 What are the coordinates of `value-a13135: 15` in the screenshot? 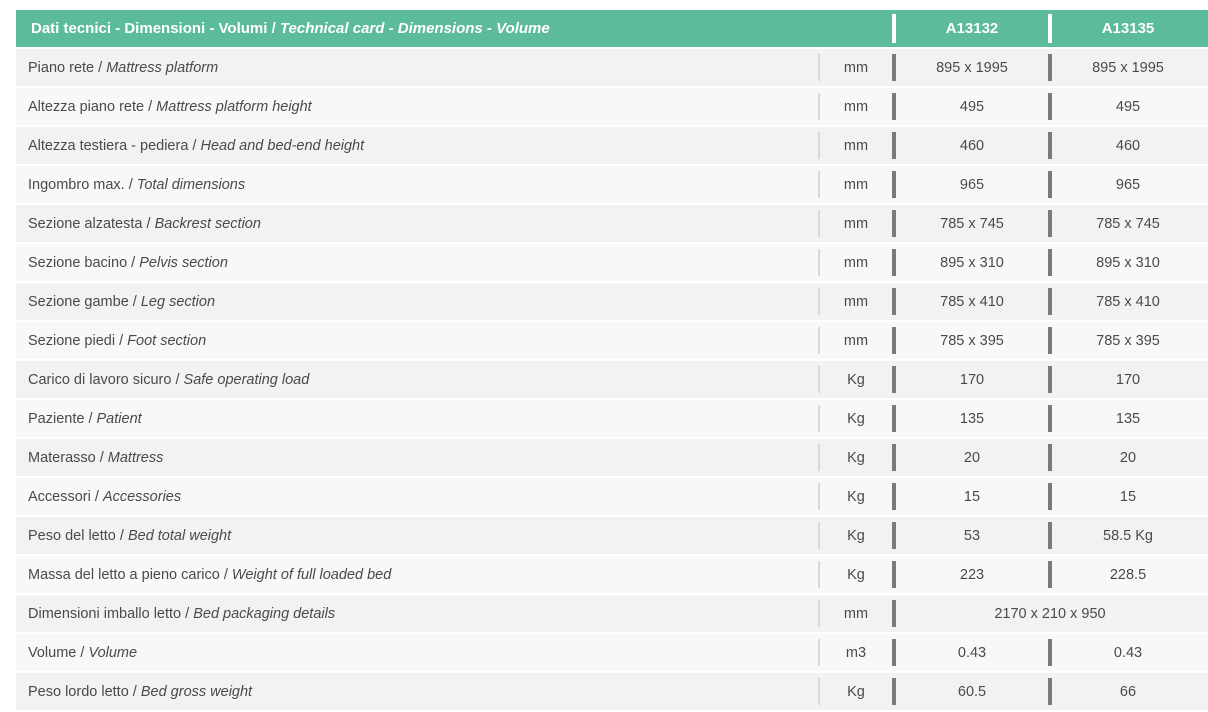 It's located at (1128, 496).